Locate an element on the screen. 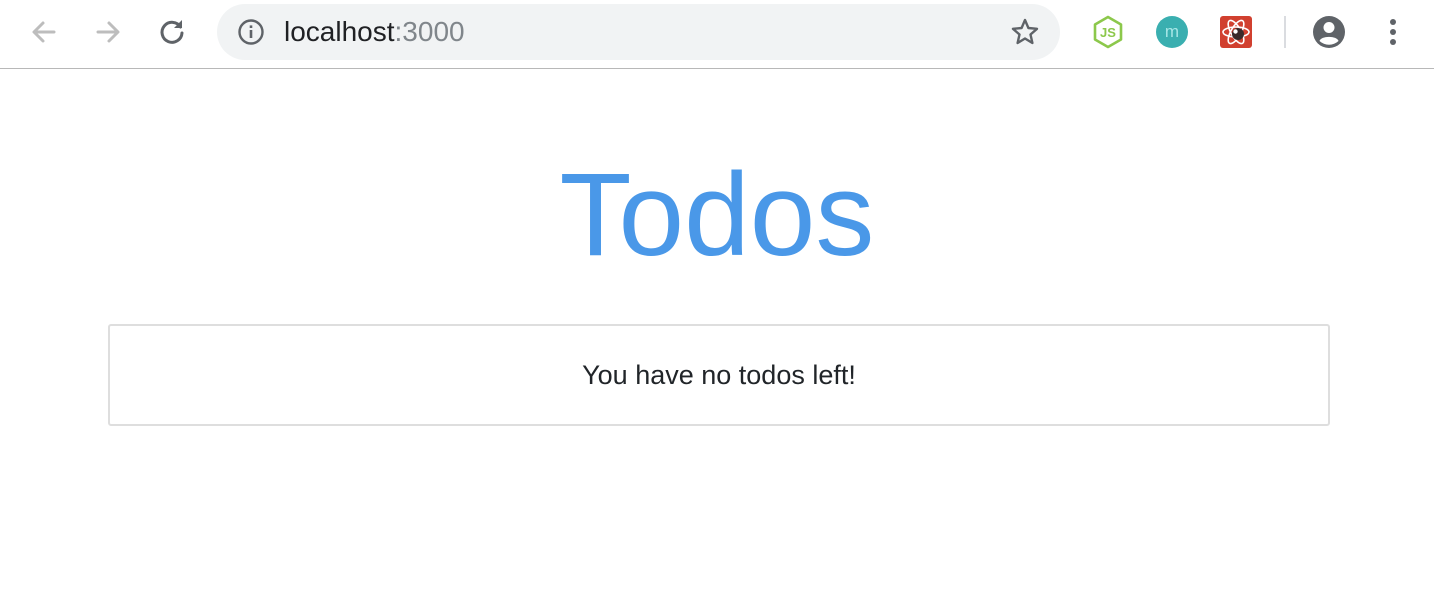 Image resolution: width=1434 pixels, height=590 pixels. url-host: localhost is located at coordinates (339, 31).